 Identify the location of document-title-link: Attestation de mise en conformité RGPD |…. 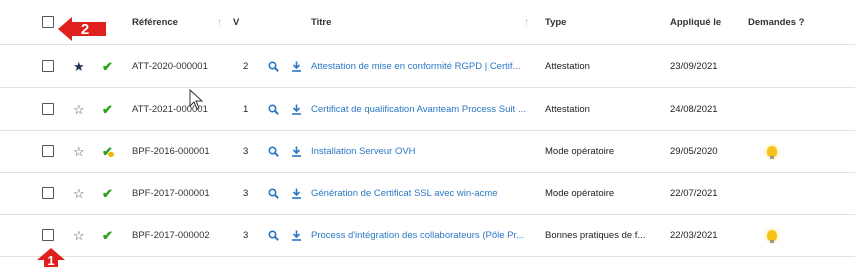
(422, 66).